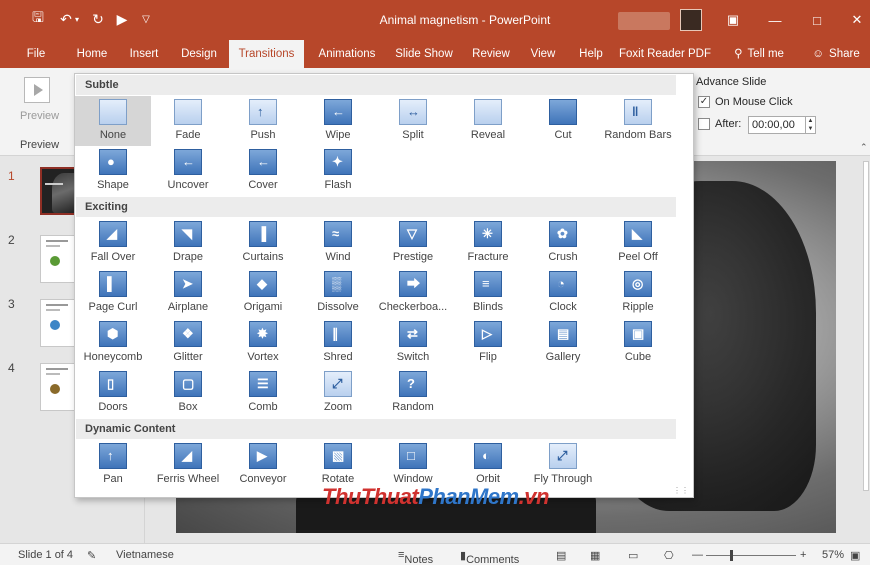  I want to click on preview-button-label: Preview, so click(39, 116).